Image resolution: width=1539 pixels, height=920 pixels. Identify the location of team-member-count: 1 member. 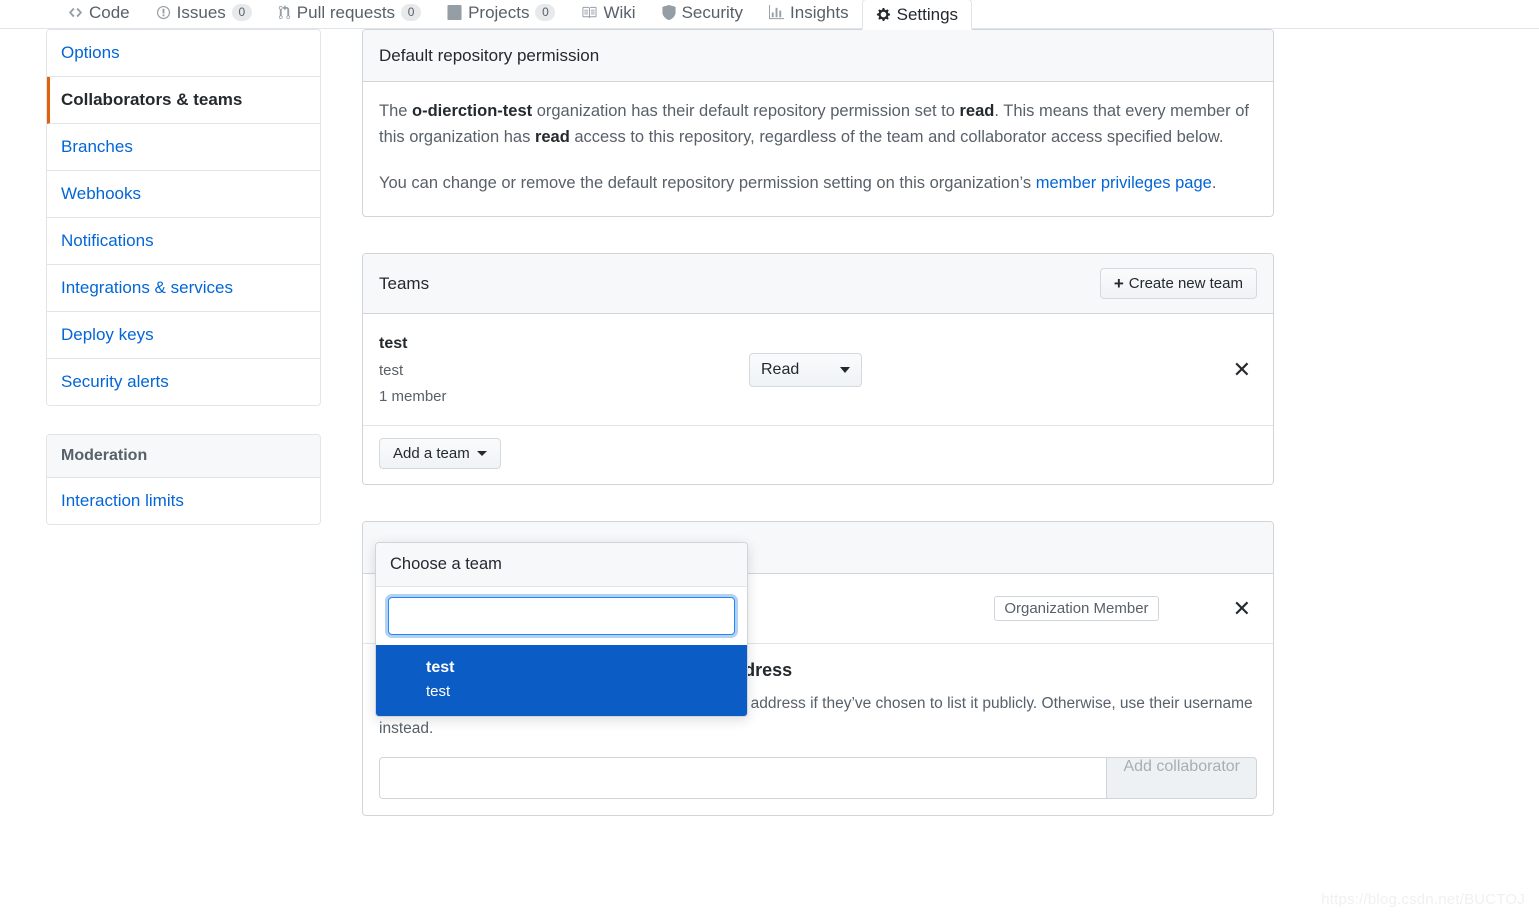
(413, 396).